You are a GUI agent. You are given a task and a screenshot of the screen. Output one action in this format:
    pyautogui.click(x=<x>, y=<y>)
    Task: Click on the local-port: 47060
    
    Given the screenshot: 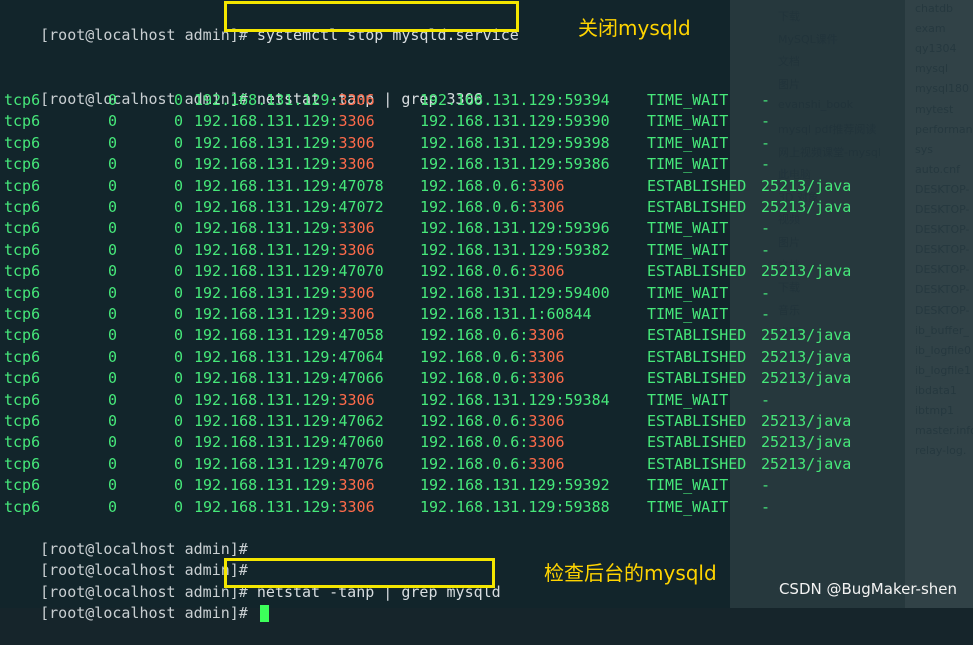 What is the action you would take?
    pyautogui.click(x=361, y=442)
    